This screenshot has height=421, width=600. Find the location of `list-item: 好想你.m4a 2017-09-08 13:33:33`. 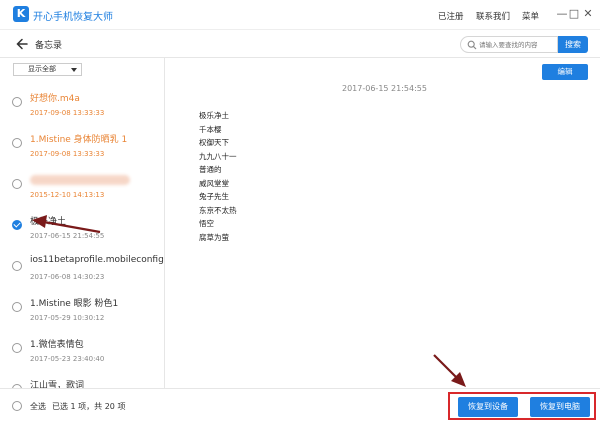

list-item: 好想你.m4a 2017-09-08 13:33:33 is located at coordinates (82, 103).